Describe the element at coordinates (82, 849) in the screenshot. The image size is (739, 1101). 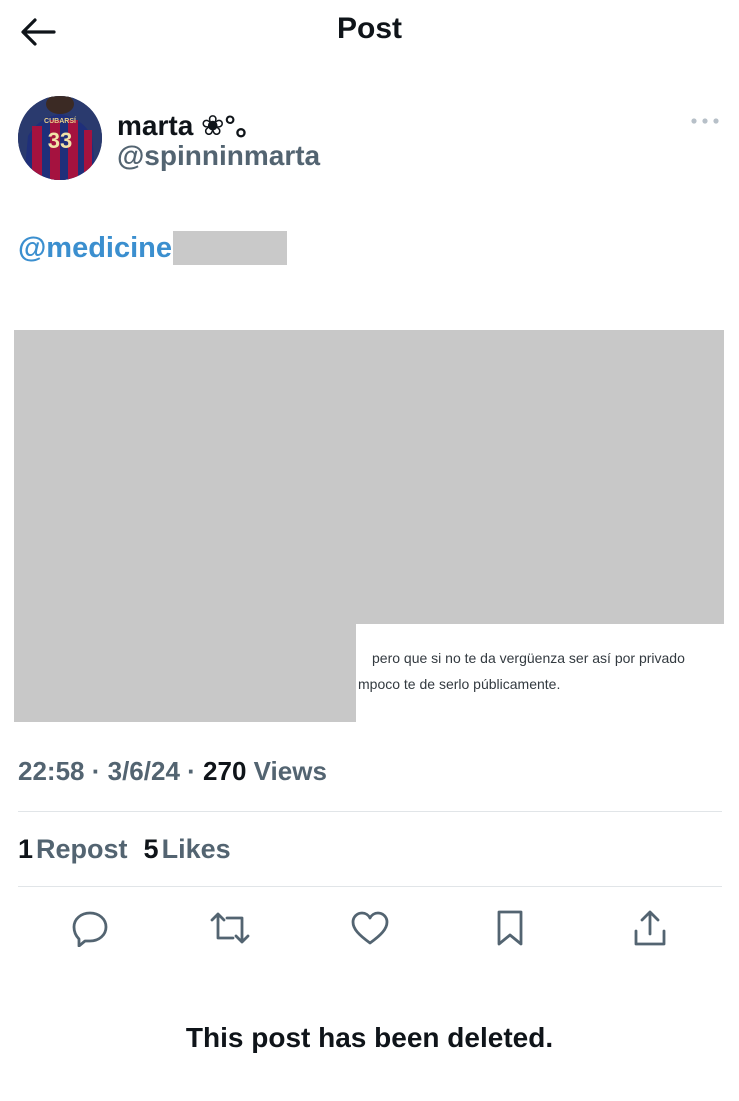
I see `reposts-label: Repost` at that location.